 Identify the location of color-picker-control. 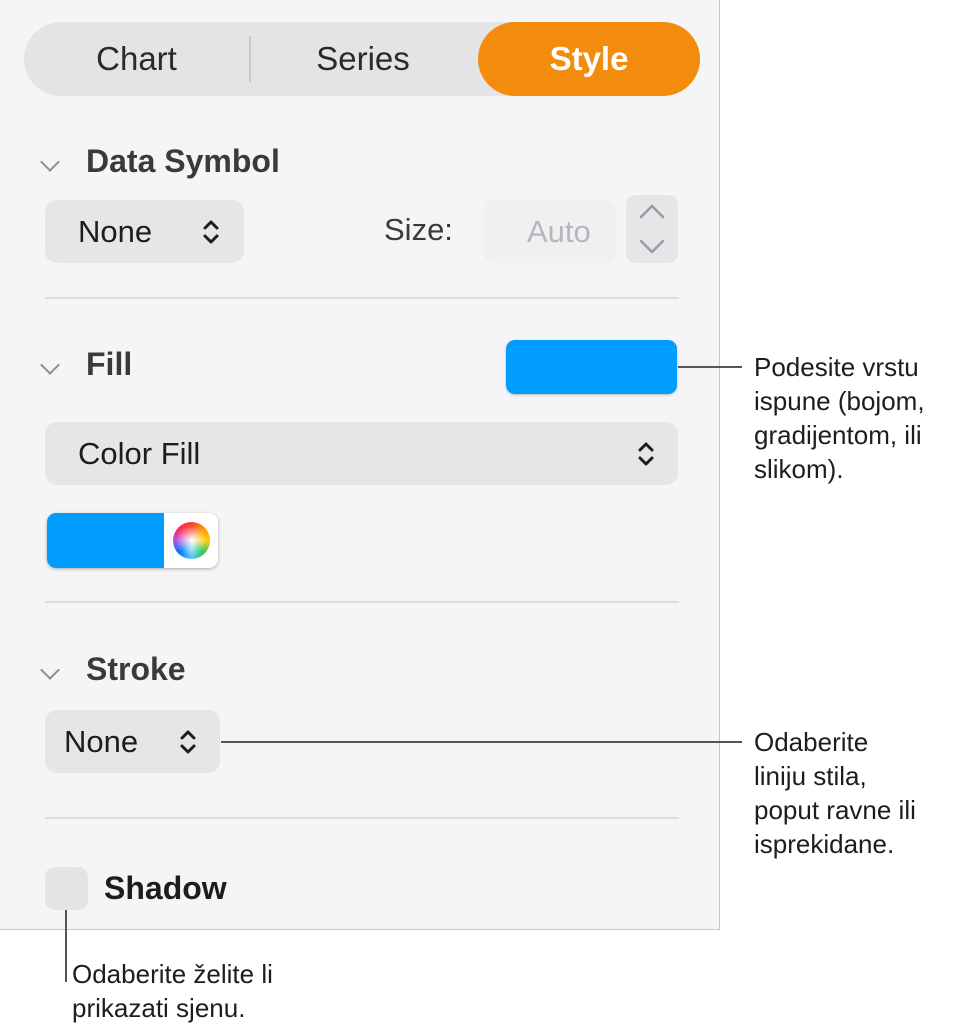
(132, 540).